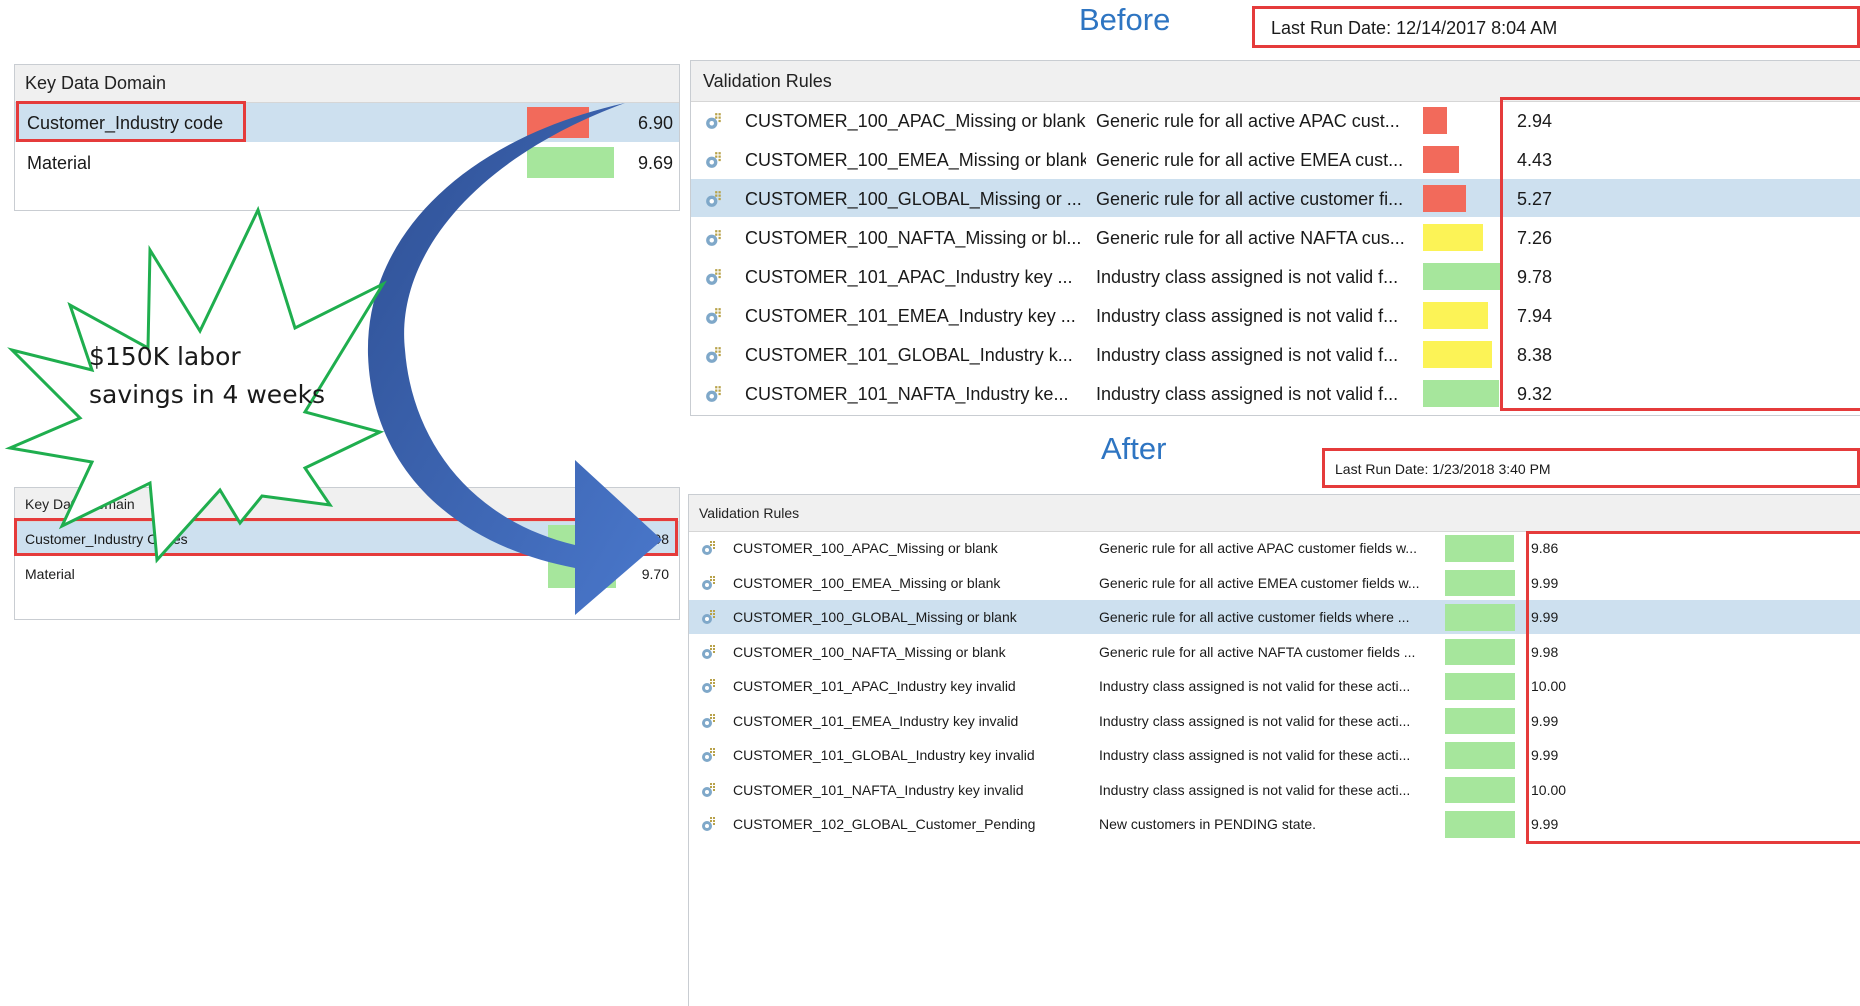 The height and width of the screenshot is (1006, 1860). I want to click on savings-callout-text: $150K labor savings in 4 weeks, so click(207, 376).